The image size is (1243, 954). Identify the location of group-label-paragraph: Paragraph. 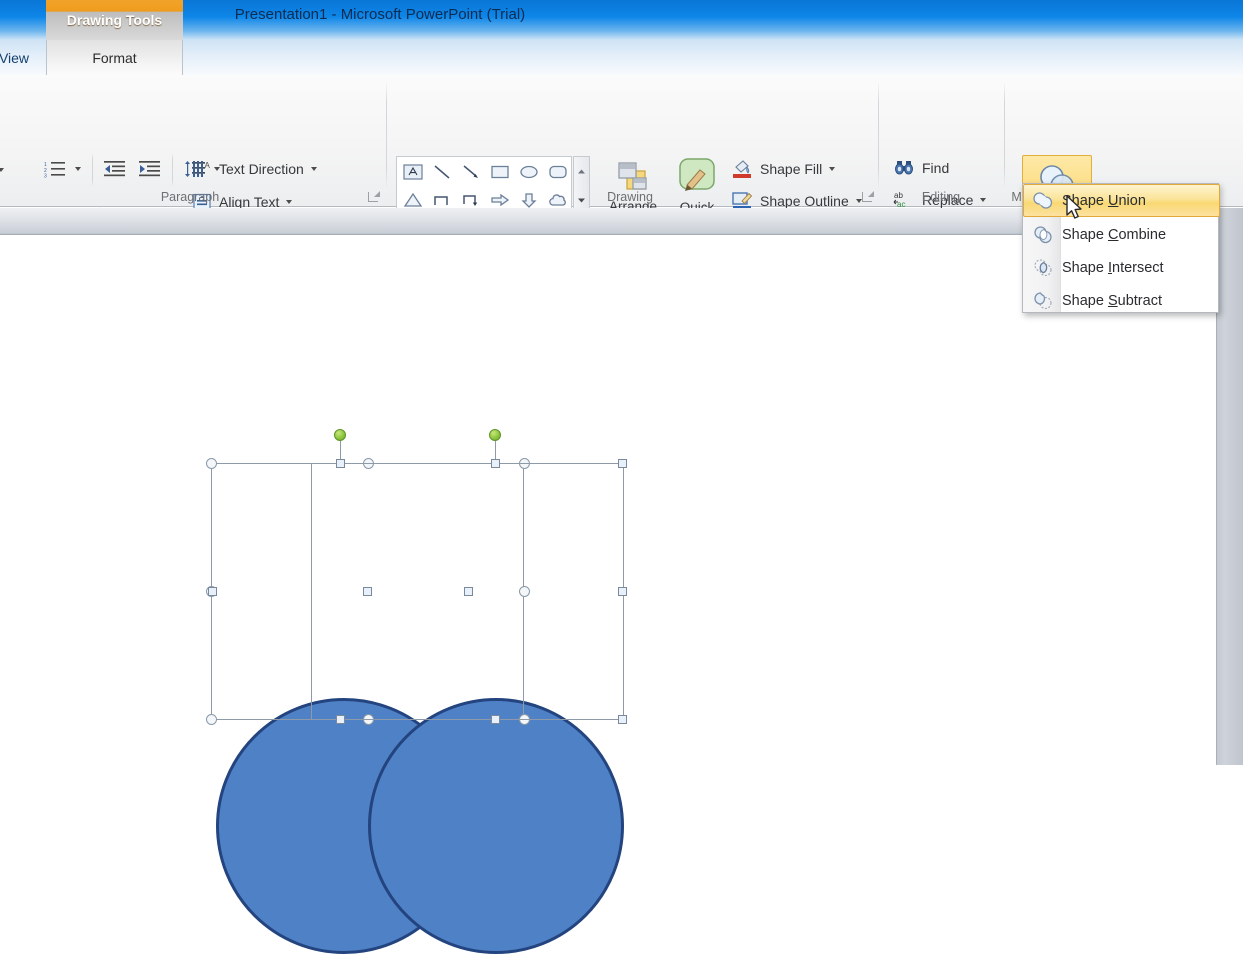
(190, 197).